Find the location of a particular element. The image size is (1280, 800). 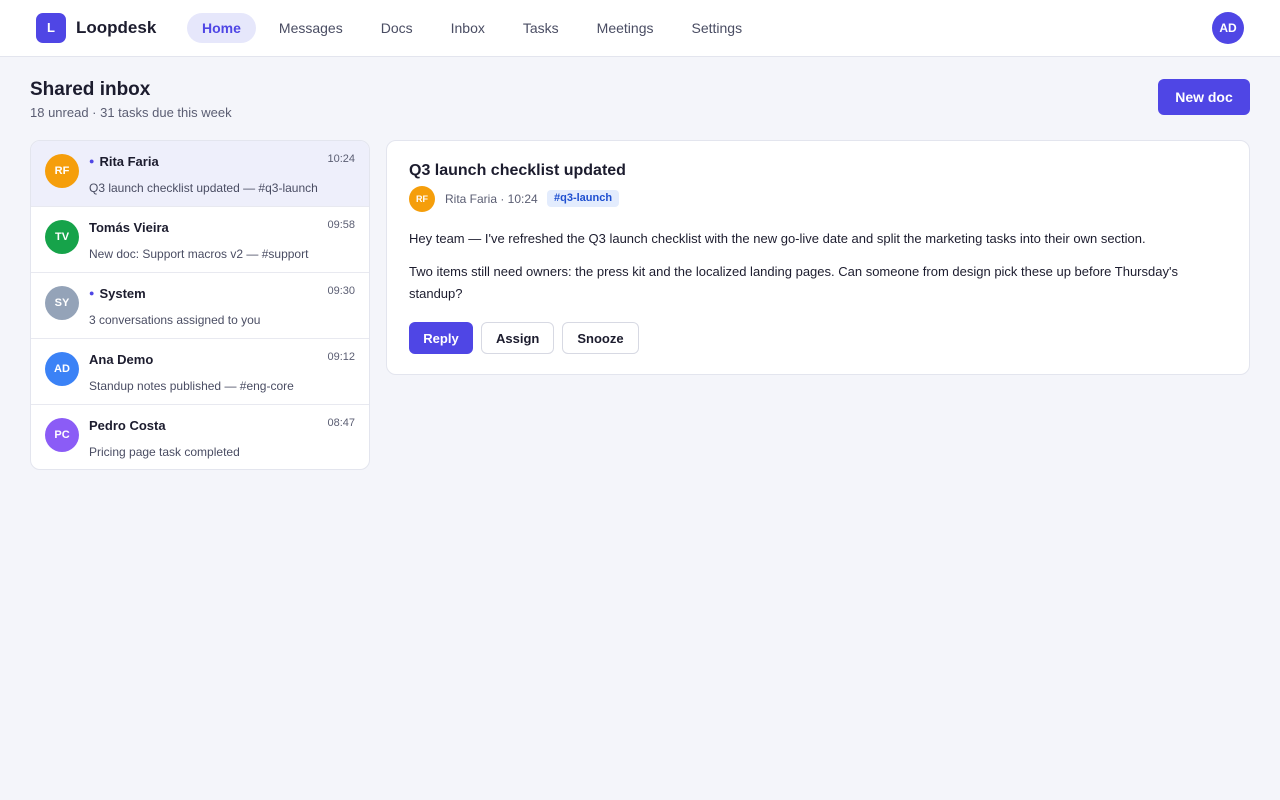

sender-name: Tomás Vieira is located at coordinates (129, 227).